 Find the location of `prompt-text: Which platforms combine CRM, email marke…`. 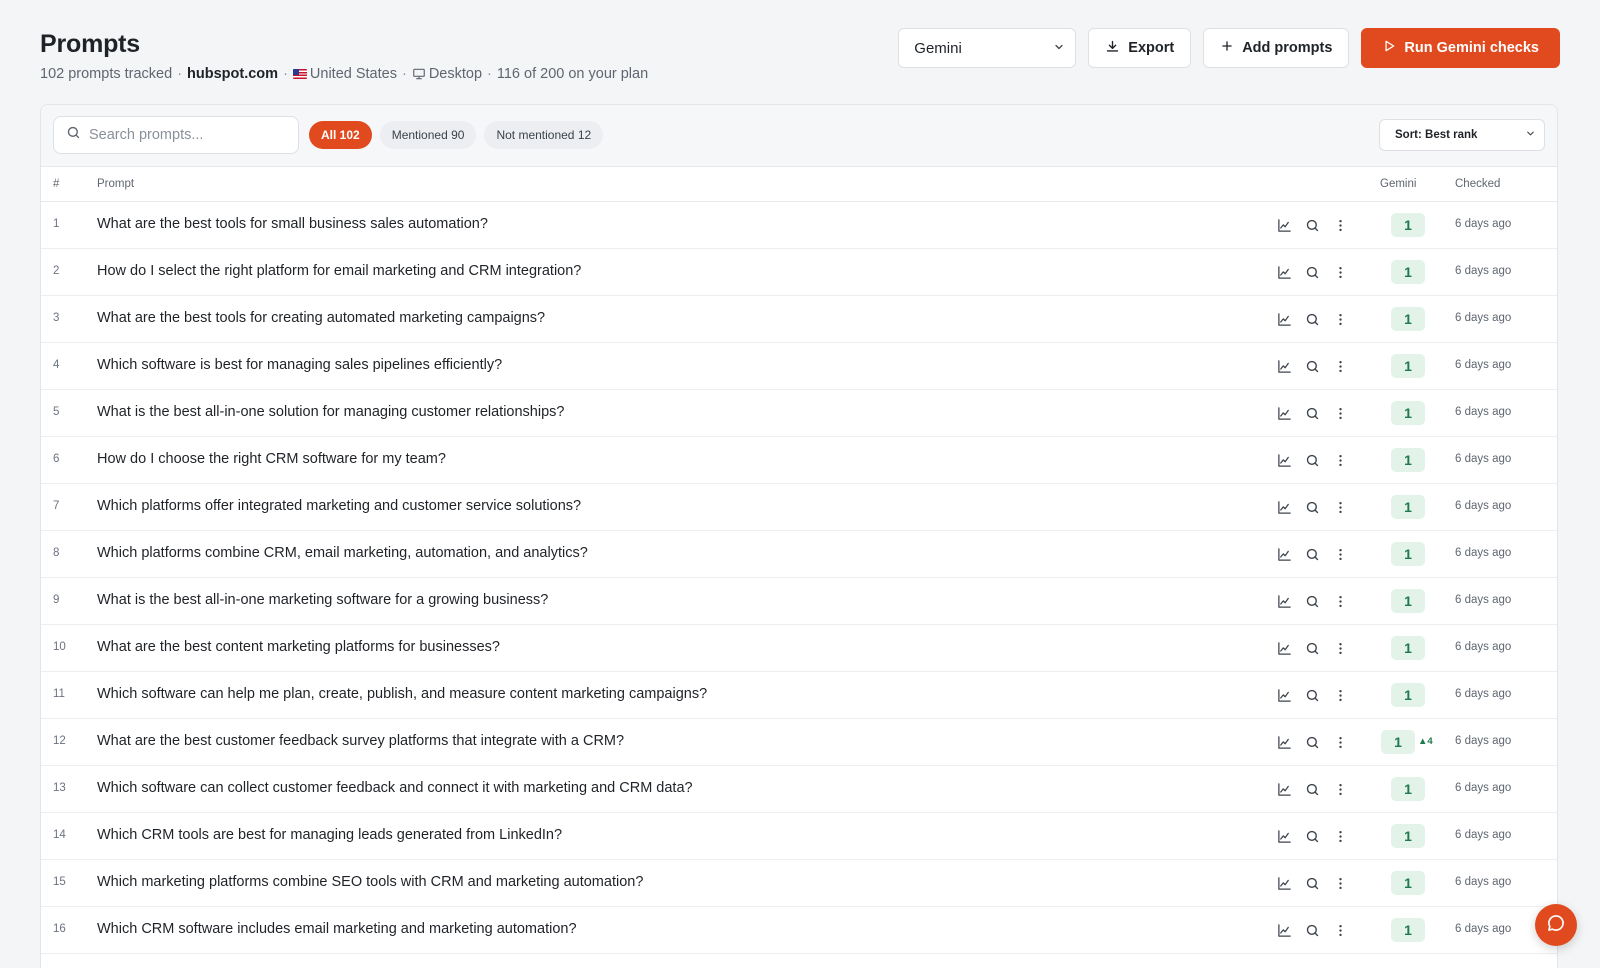

prompt-text: Which platforms combine CRM, email marke… is located at coordinates (342, 553).